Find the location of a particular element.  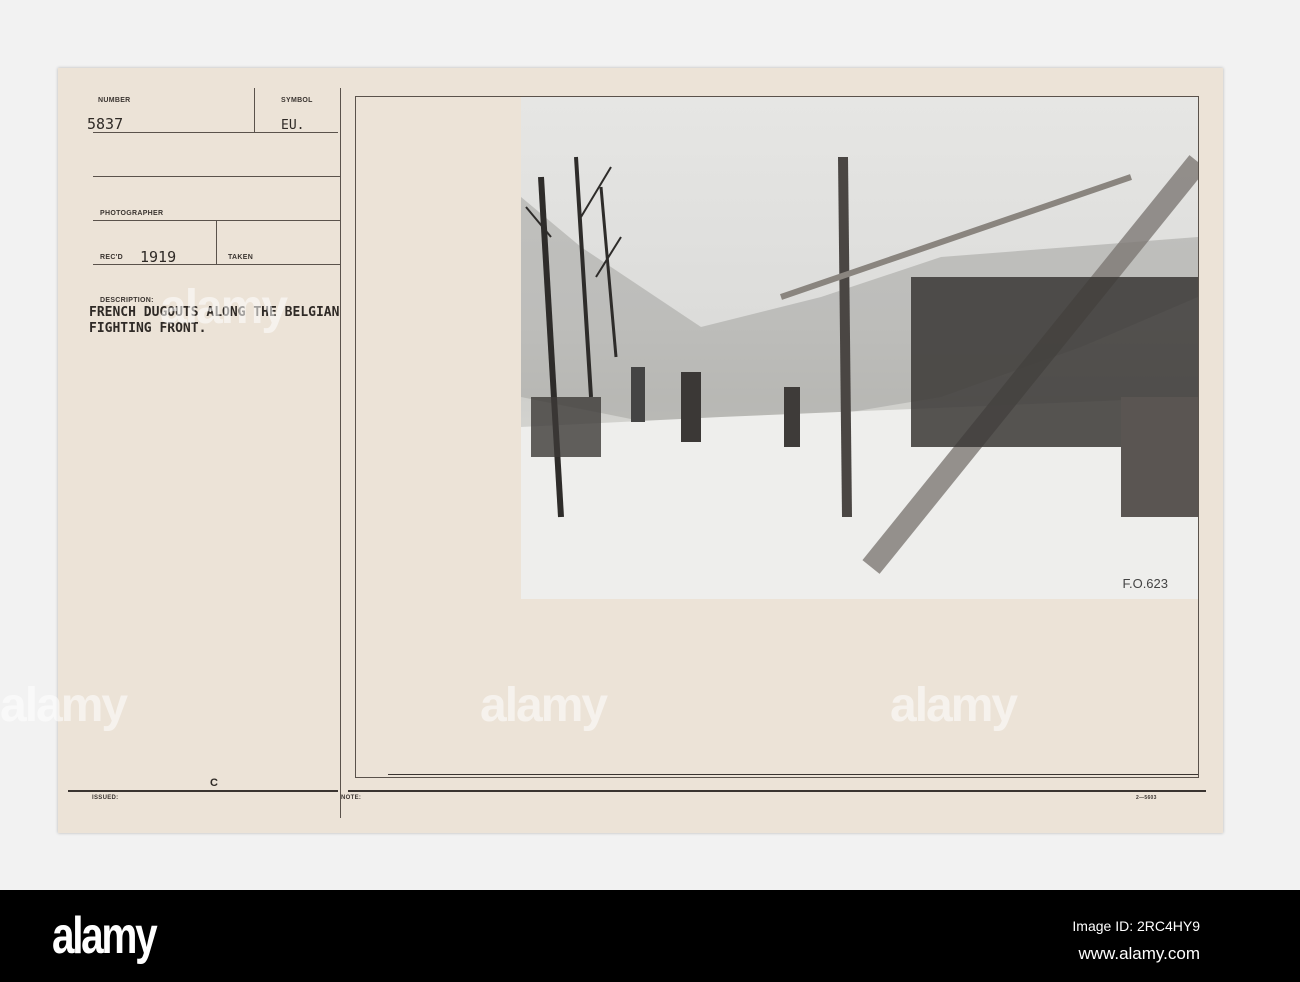

number-label: NUMBER is located at coordinates (114, 100).